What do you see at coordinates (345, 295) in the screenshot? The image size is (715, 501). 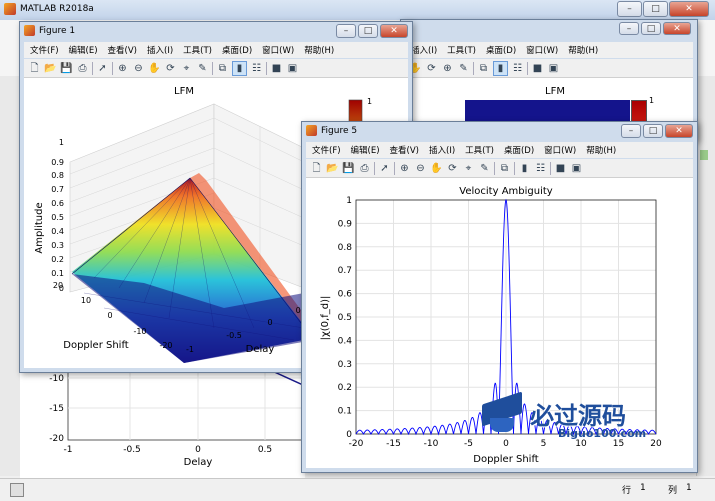 I see `y-tick-label: 0.6` at bounding box center [345, 295].